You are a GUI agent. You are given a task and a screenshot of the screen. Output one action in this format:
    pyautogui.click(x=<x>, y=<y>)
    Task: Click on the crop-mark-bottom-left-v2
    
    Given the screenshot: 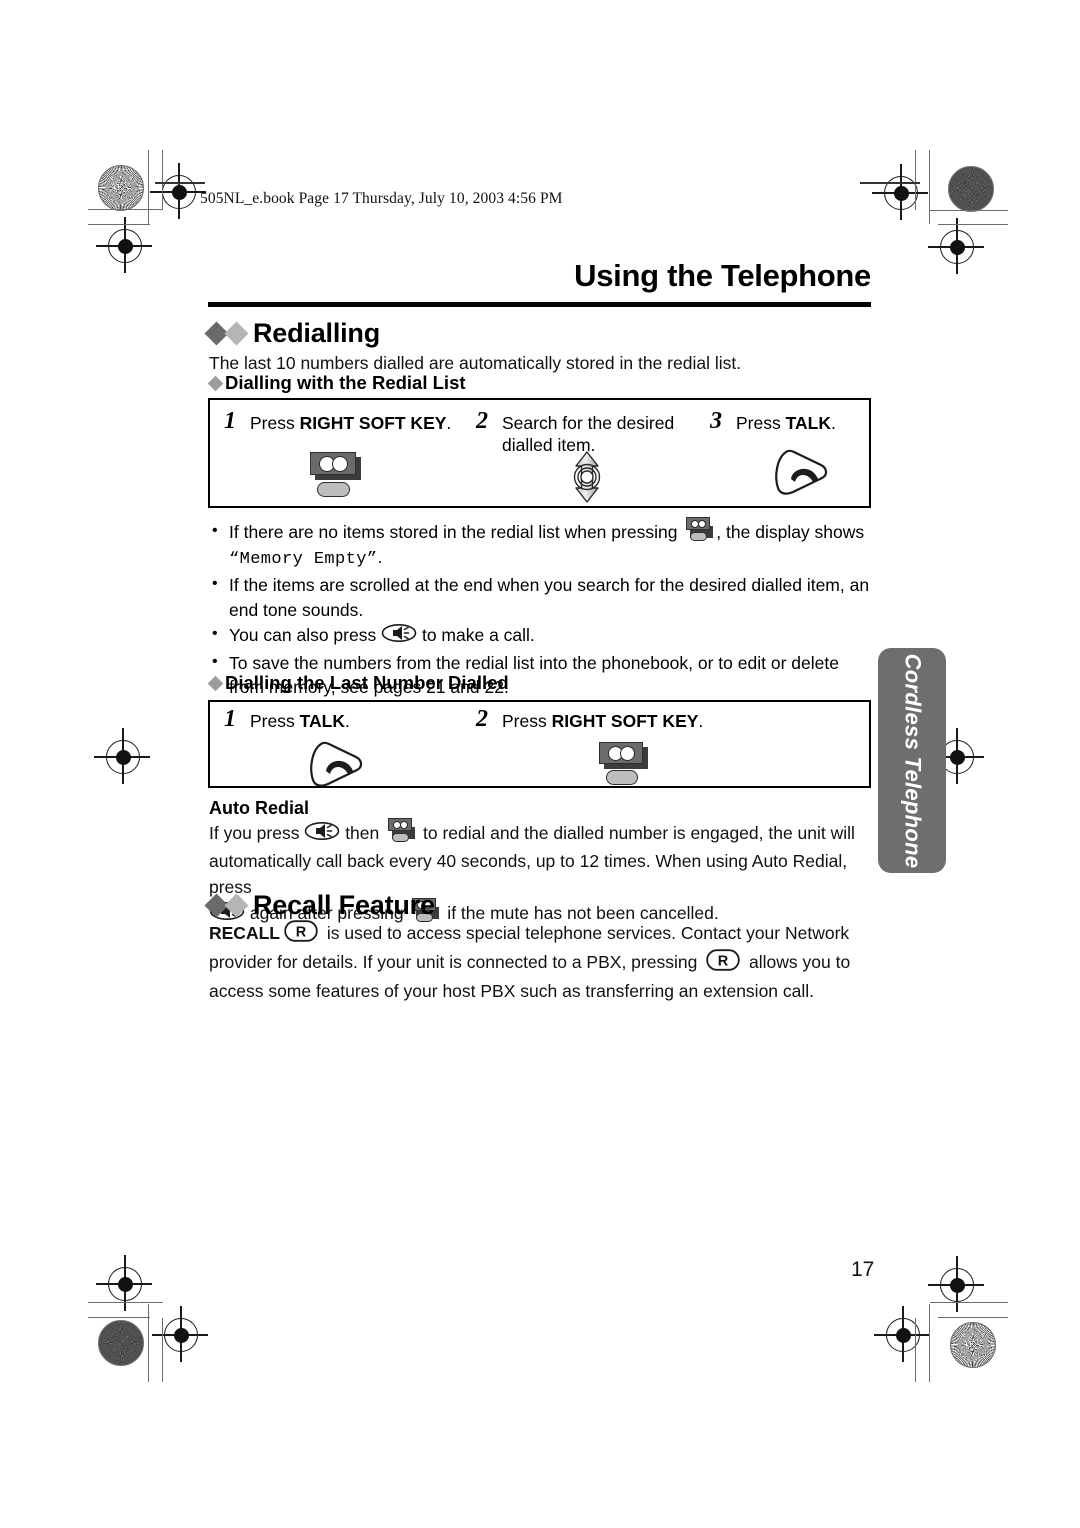 What is the action you would take?
    pyautogui.click(x=163, y=1350)
    